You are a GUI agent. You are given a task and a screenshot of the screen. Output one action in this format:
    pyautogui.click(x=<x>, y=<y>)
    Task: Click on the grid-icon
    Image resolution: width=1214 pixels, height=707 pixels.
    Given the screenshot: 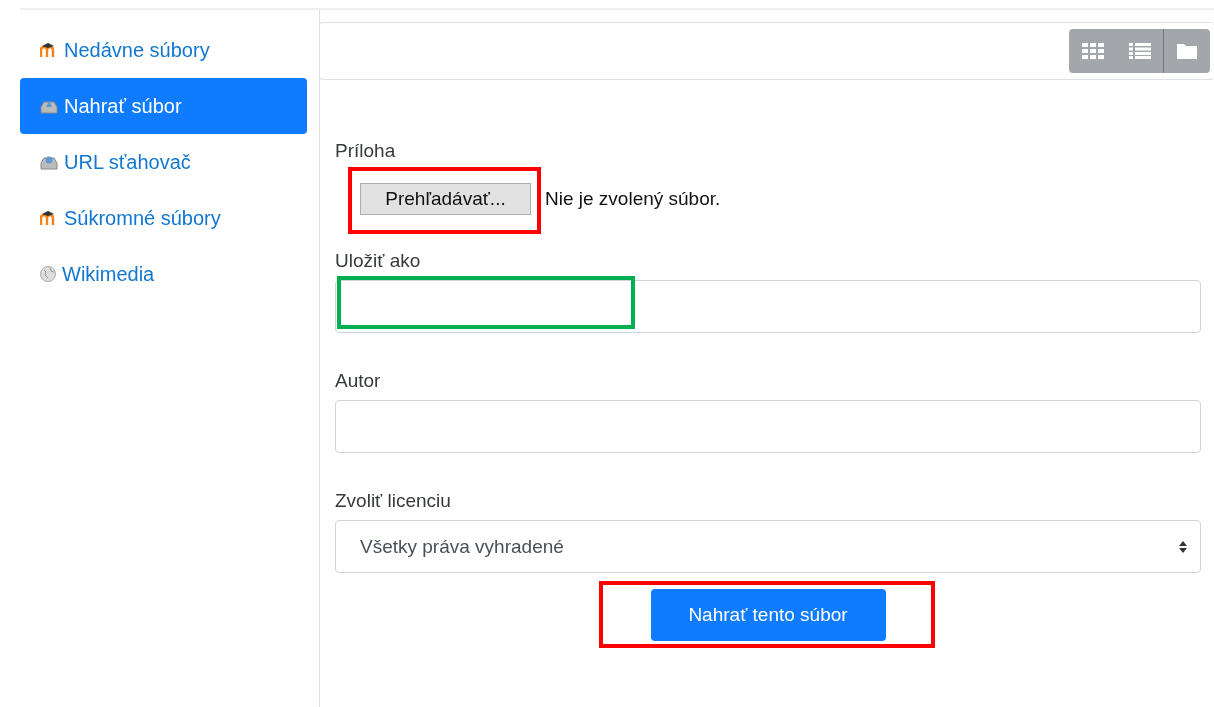 What is the action you would take?
    pyautogui.click(x=1092, y=51)
    